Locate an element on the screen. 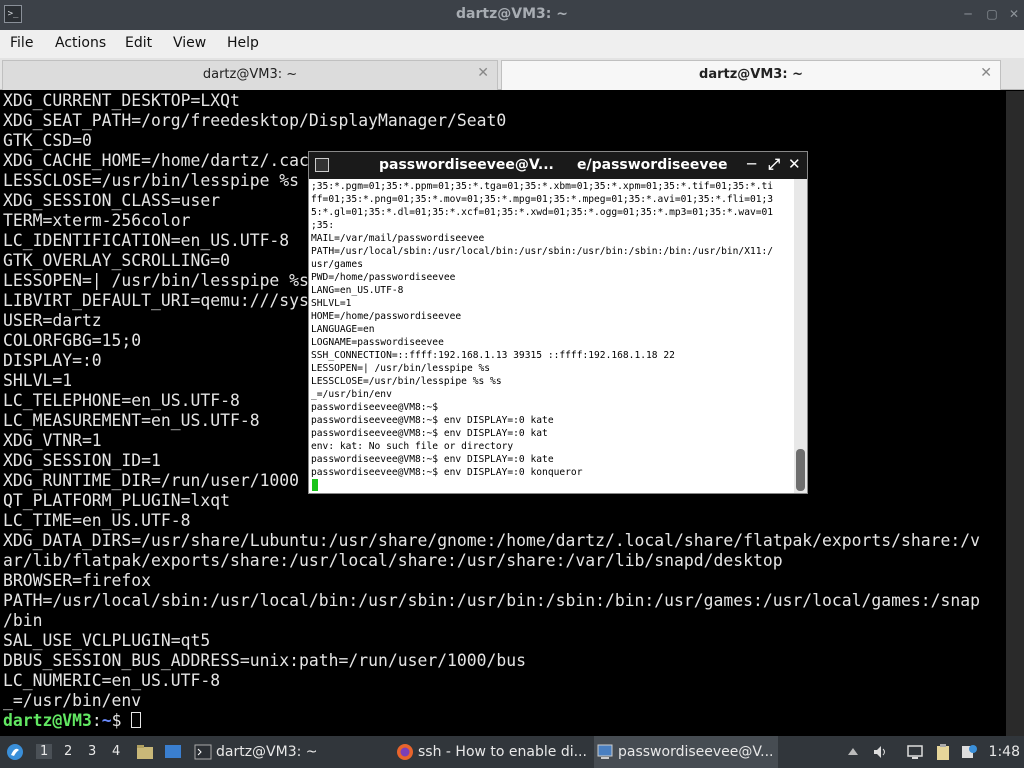  workspace-2: 2 is located at coordinates (68, 751).